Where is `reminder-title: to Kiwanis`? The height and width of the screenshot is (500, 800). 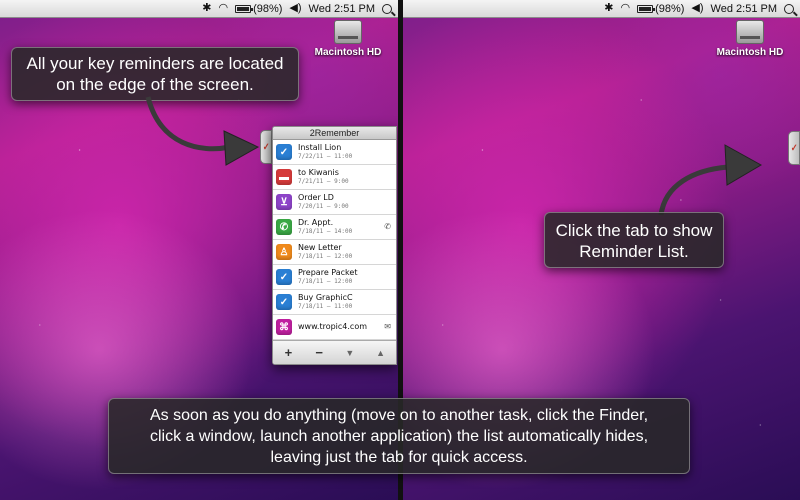
reminder-title: to Kiwanis is located at coordinates (318, 172).